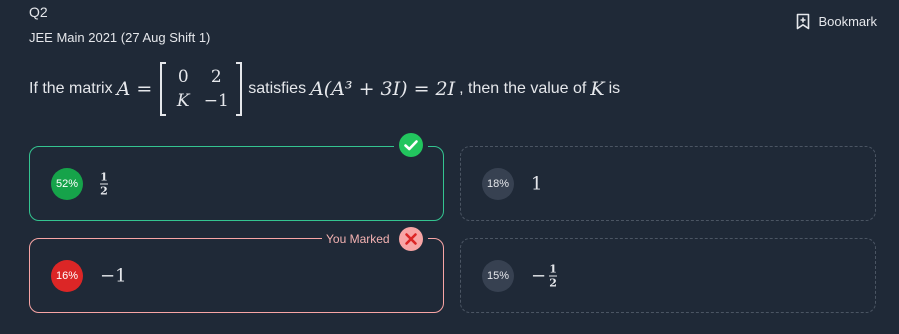 The height and width of the screenshot is (334, 899). Describe the element at coordinates (537, 183) in the screenshot. I see `option-value: 1` at that location.